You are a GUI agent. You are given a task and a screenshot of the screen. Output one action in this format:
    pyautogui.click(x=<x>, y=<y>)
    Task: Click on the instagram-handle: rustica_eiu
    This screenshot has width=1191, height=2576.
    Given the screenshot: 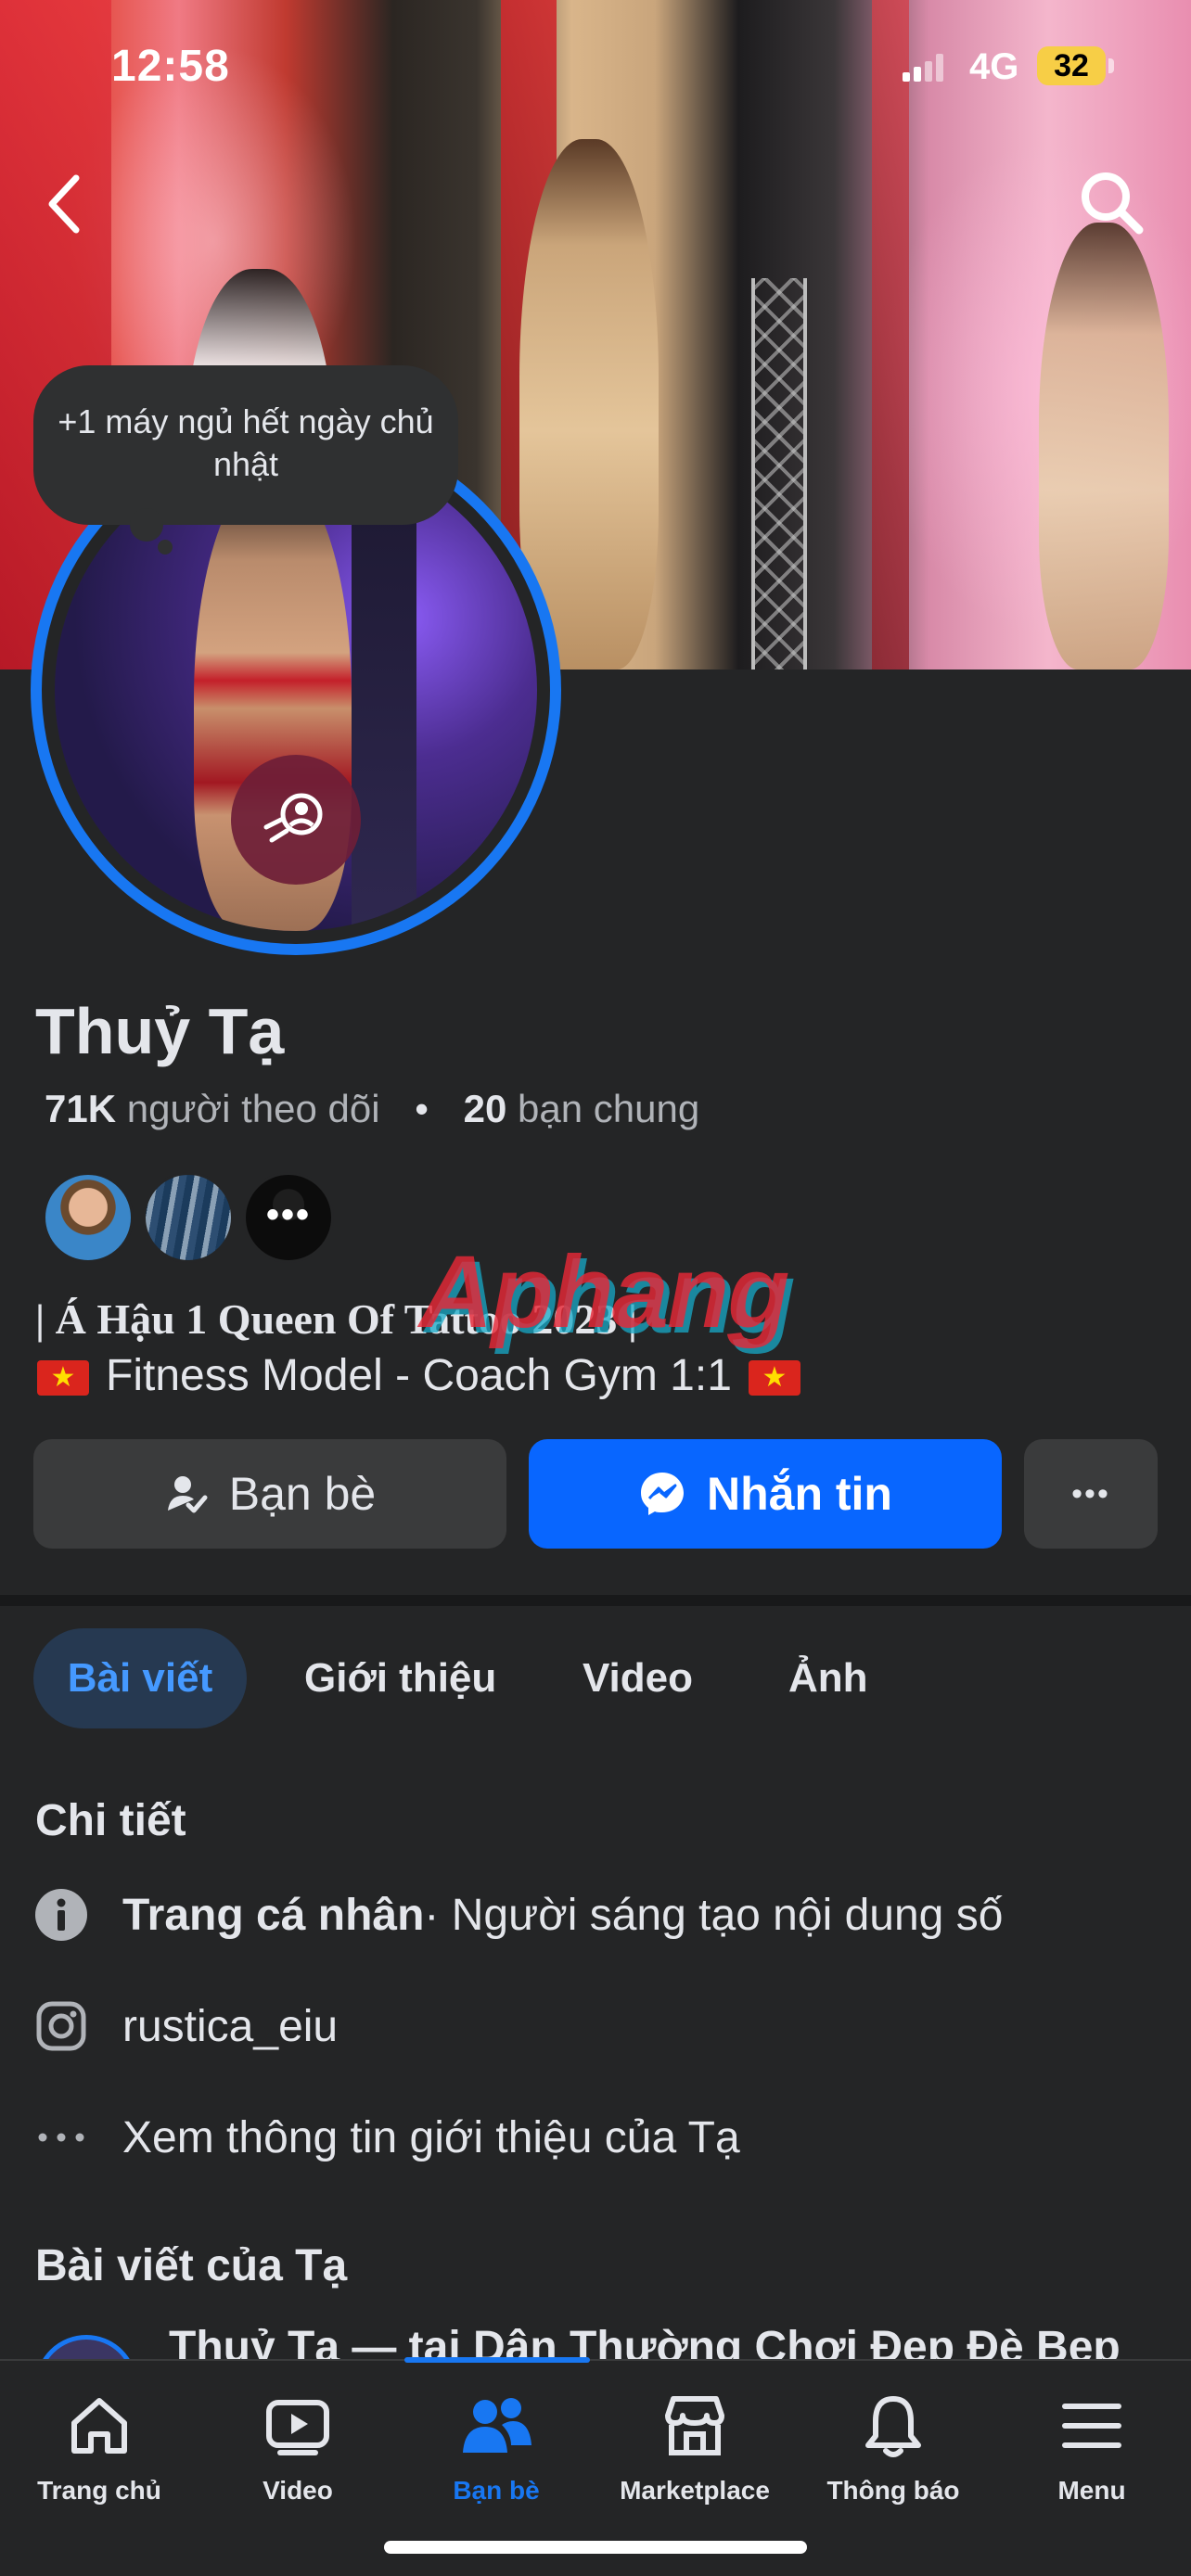 What is the action you would take?
    pyautogui.click(x=230, y=2026)
    